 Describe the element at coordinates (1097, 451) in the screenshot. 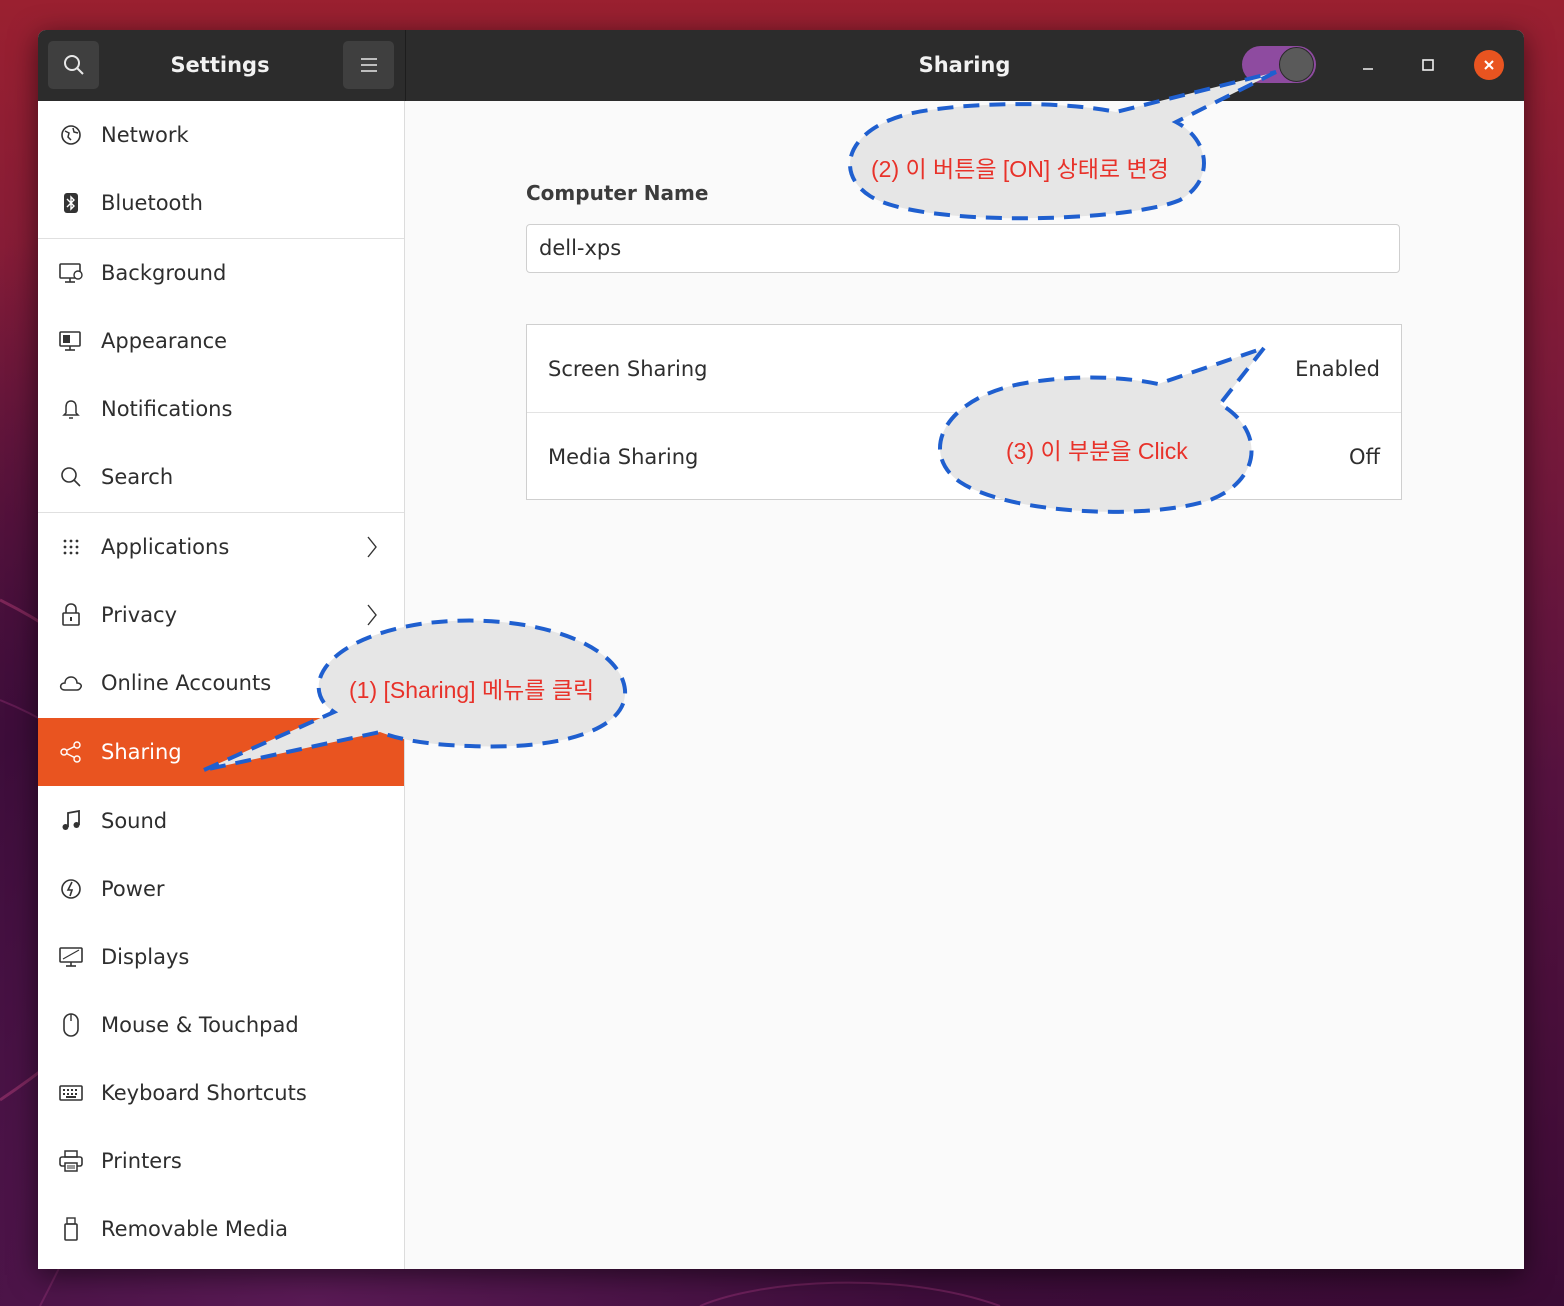

I see `callout-3-text: (3) 이 부분을 Click` at that location.